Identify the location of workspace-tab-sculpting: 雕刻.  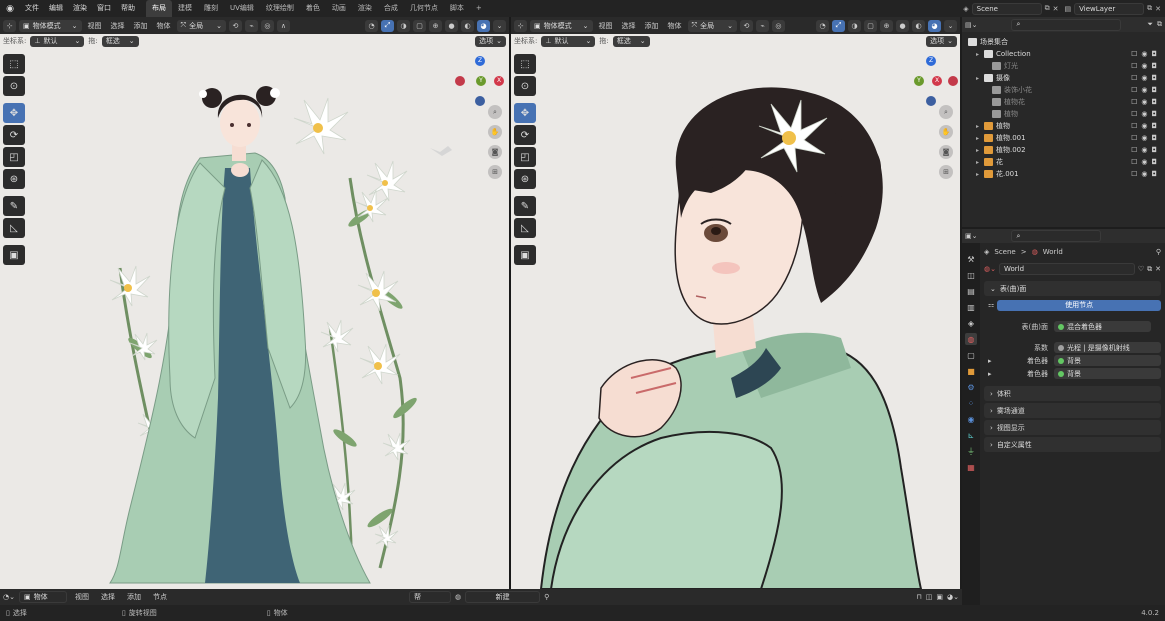
(211, 8).